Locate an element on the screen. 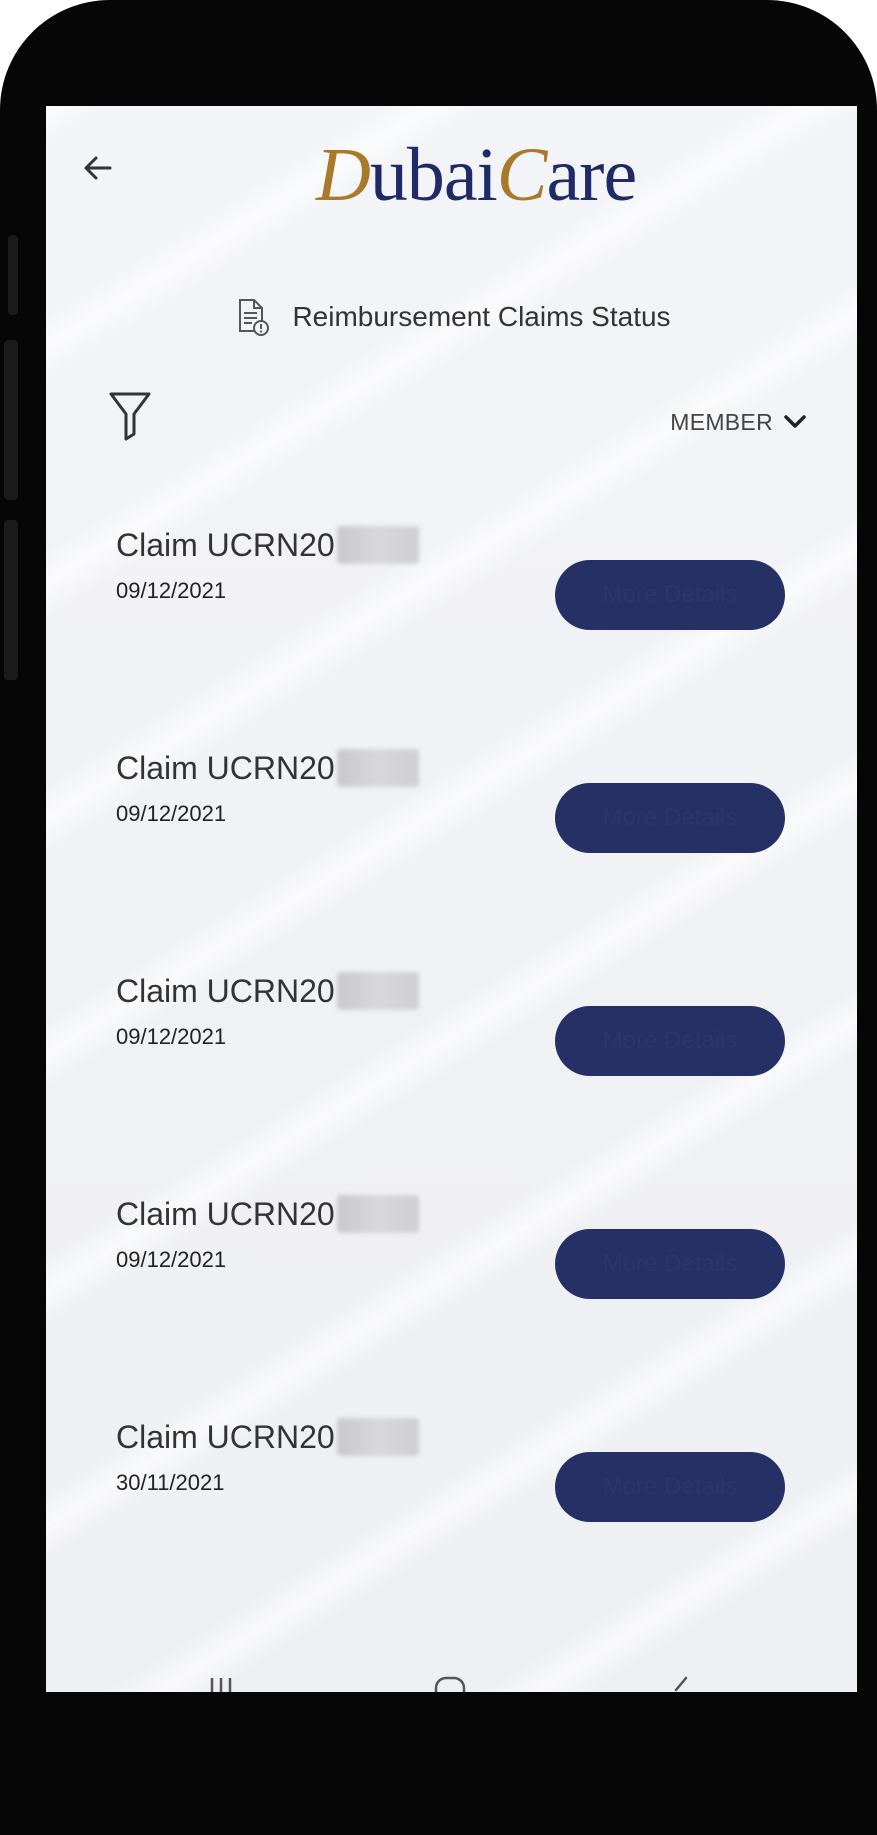 The width and height of the screenshot is (877, 1835). system-nav-bar is located at coordinates (451, 1679).